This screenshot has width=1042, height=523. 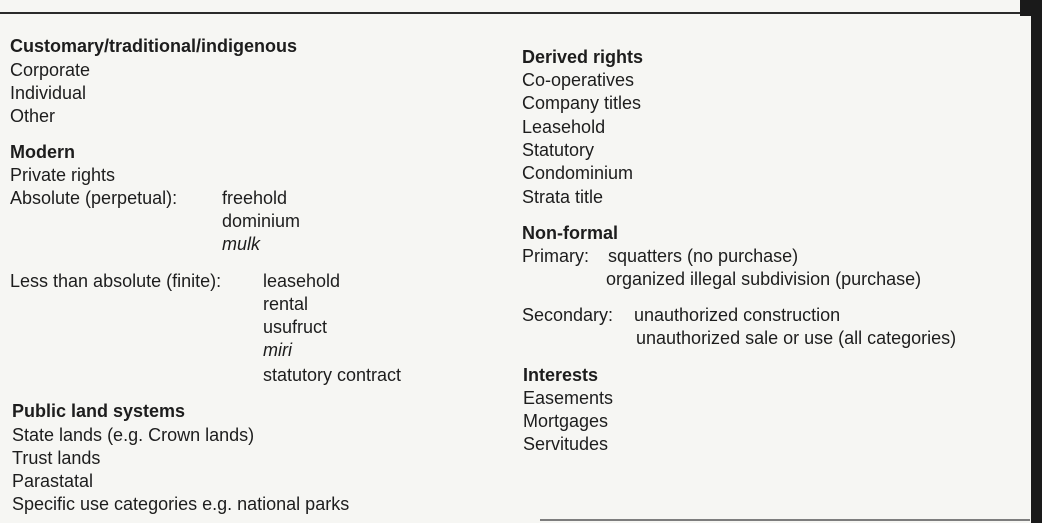 I want to click on derived-item: Strata title, so click(x=563, y=197).